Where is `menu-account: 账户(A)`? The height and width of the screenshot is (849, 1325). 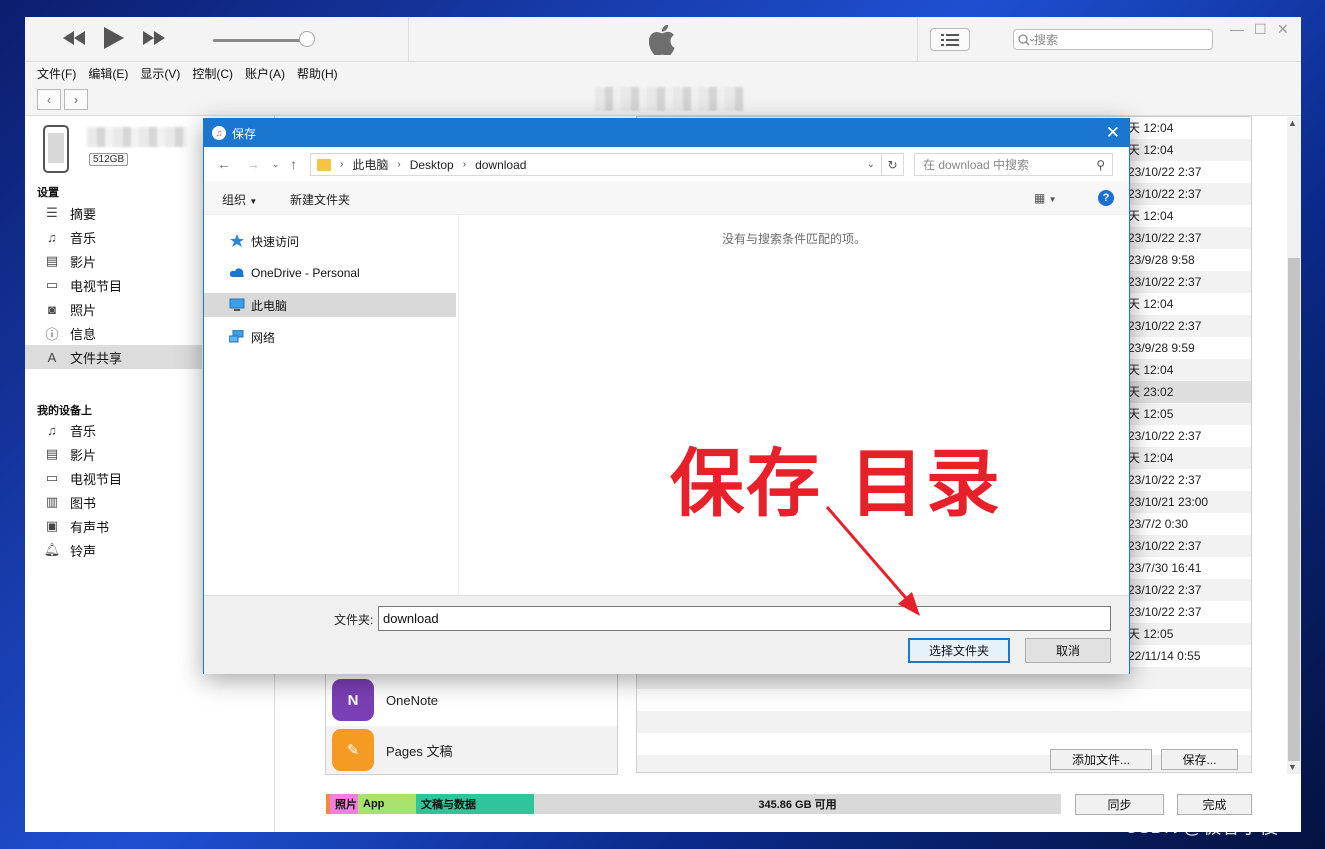
menu-account: 账户(A) is located at coordinates (268, 73).